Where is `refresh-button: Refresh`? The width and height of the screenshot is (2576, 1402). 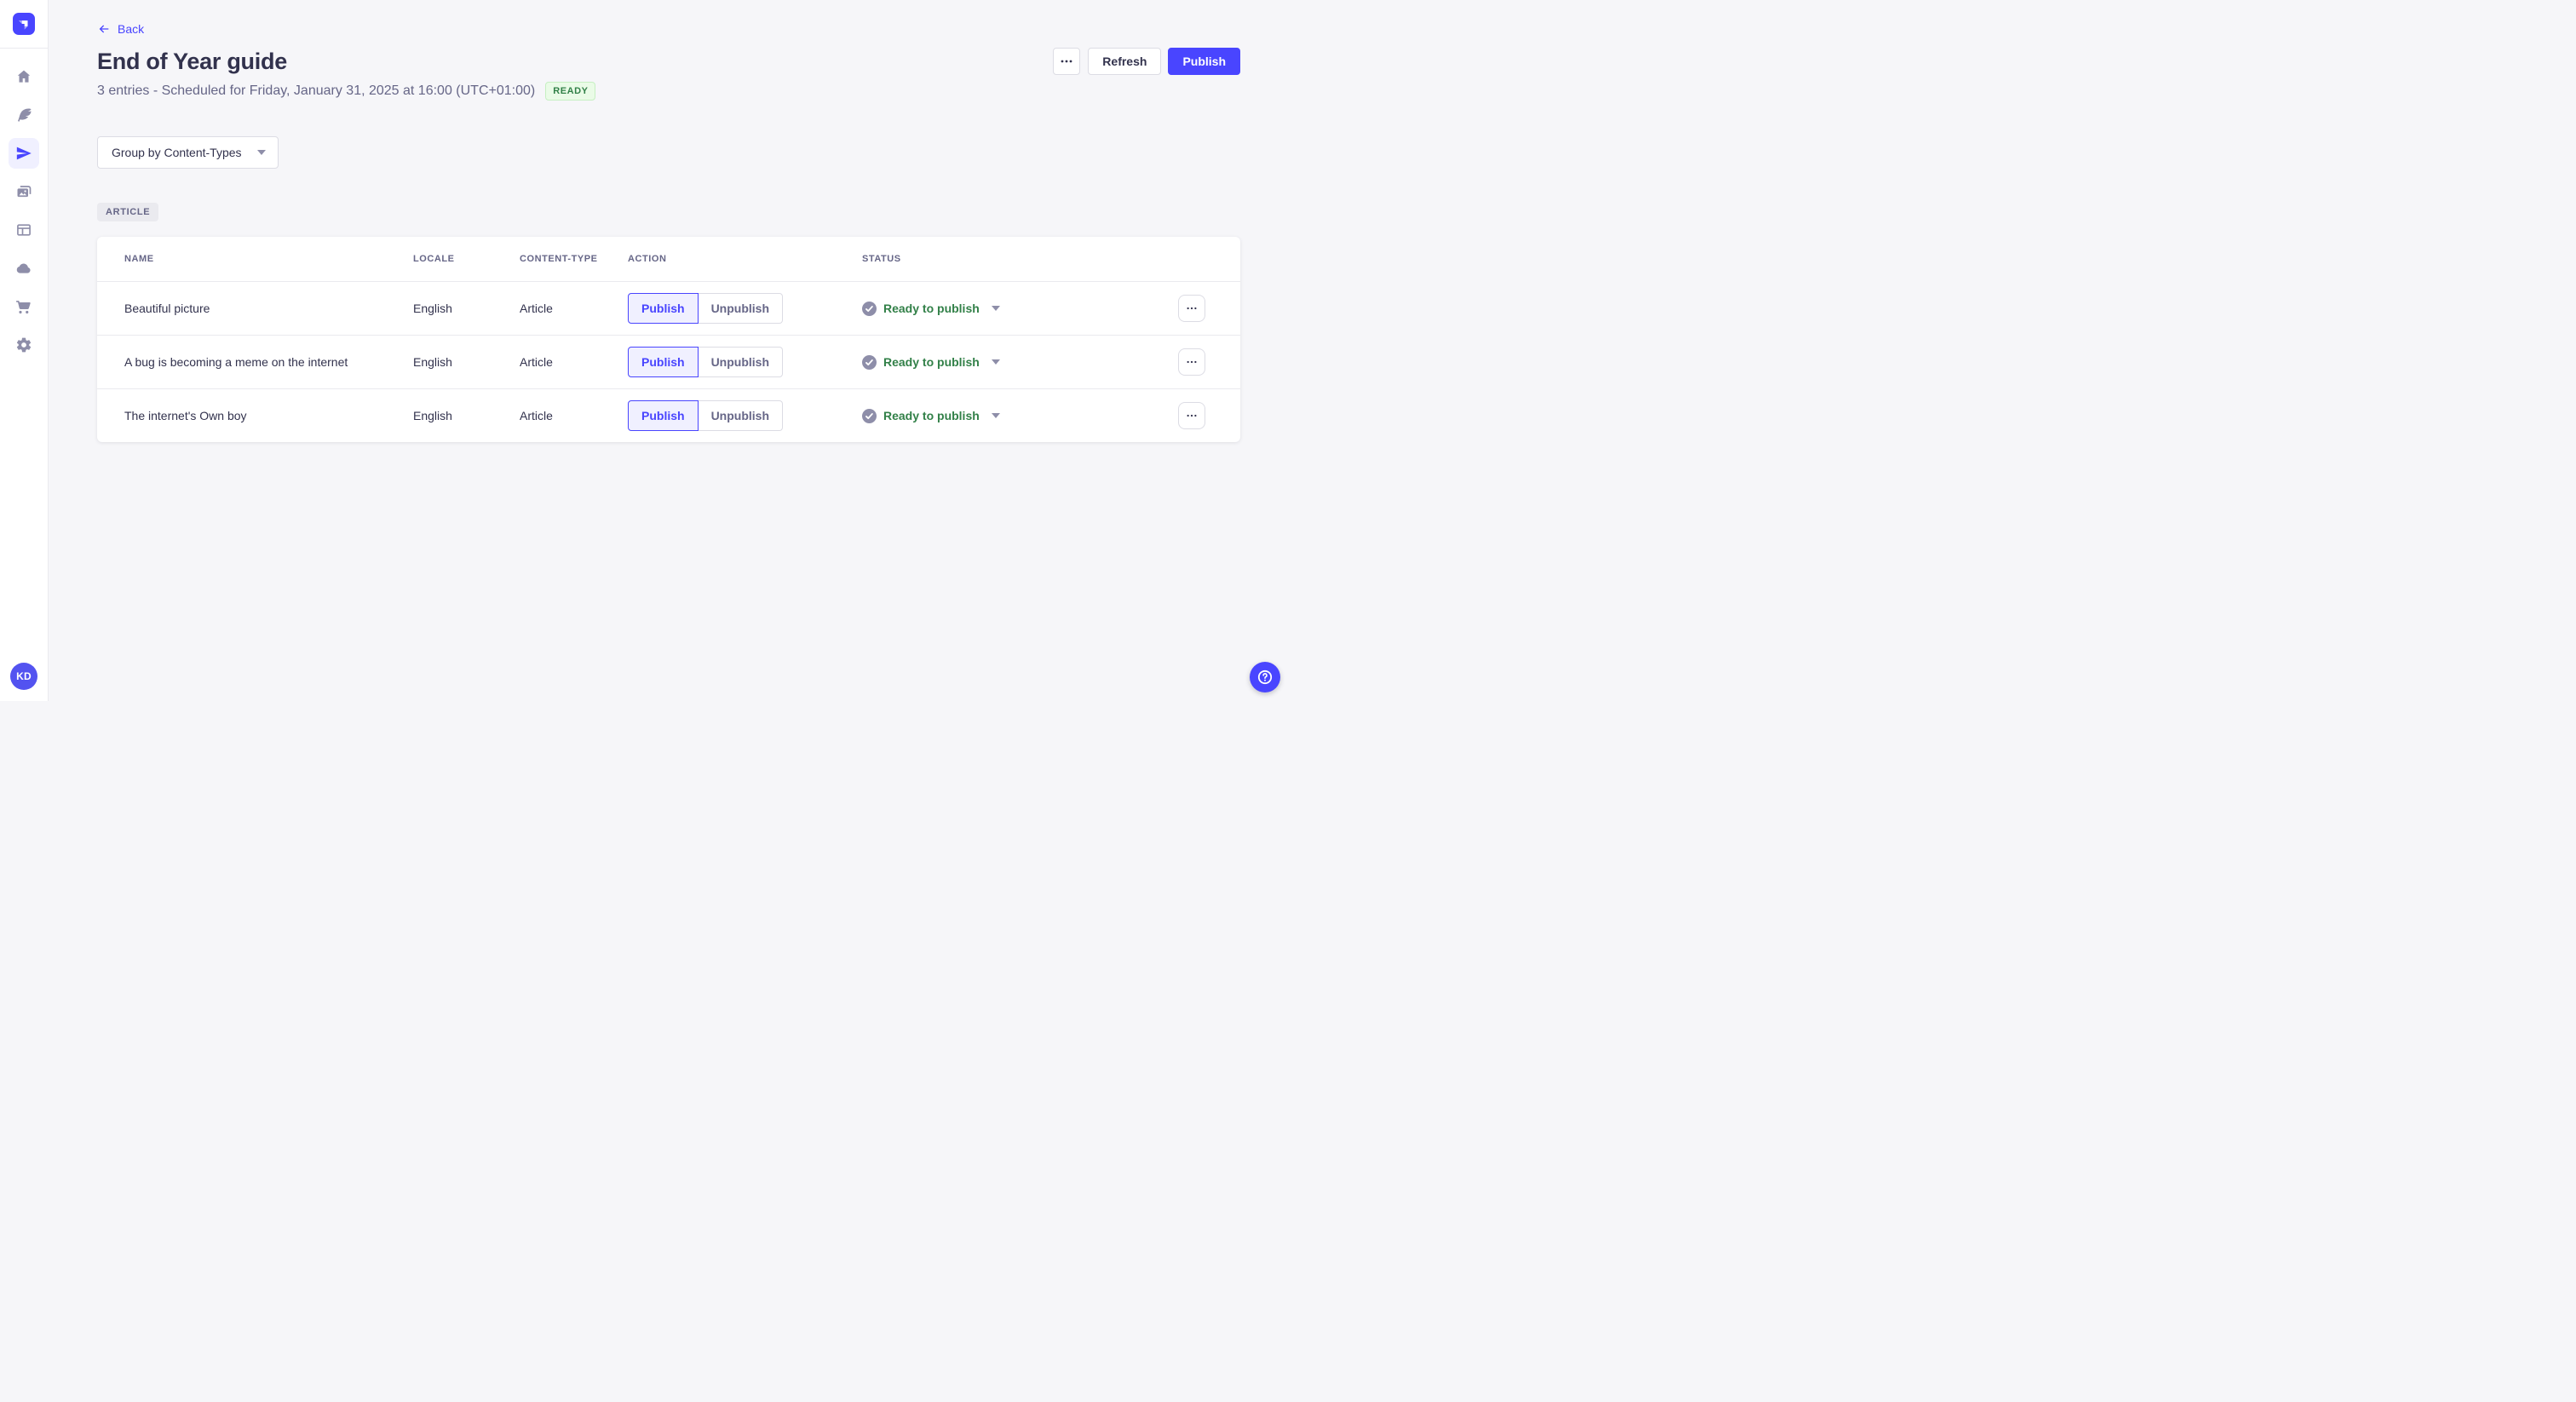 refresh-button: Refresh is located at coordinates (1125, 62).